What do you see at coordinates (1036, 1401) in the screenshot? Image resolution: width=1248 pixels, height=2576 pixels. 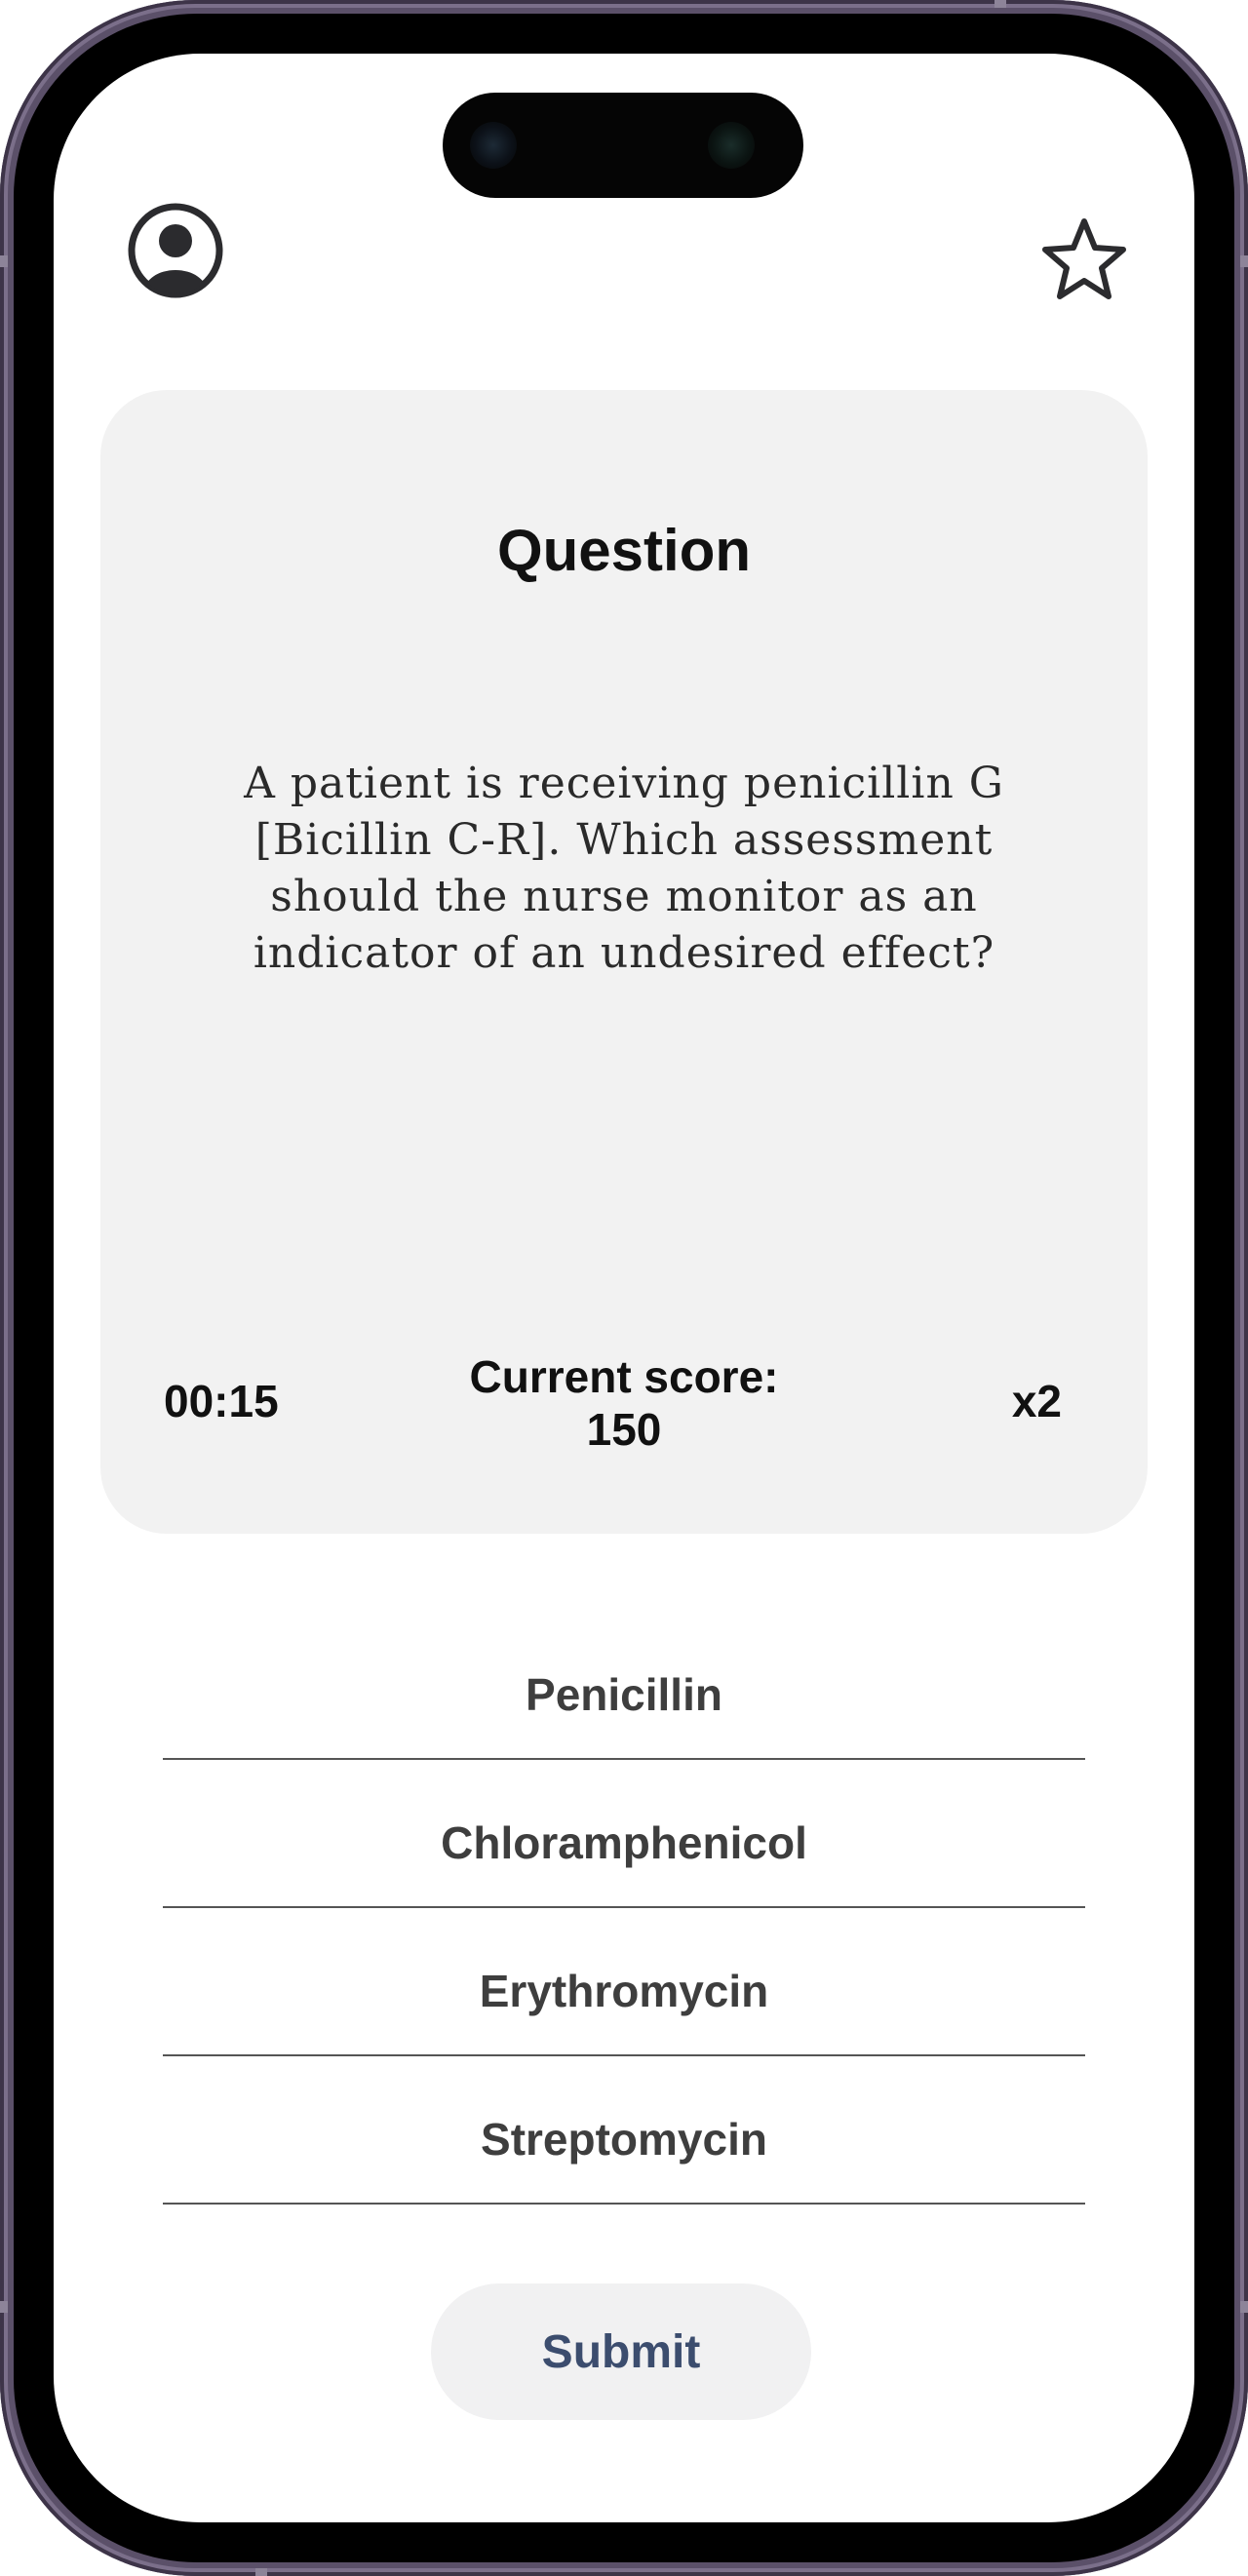 I see `score-multiplier: x2` at bounding box center [1036, 1401].